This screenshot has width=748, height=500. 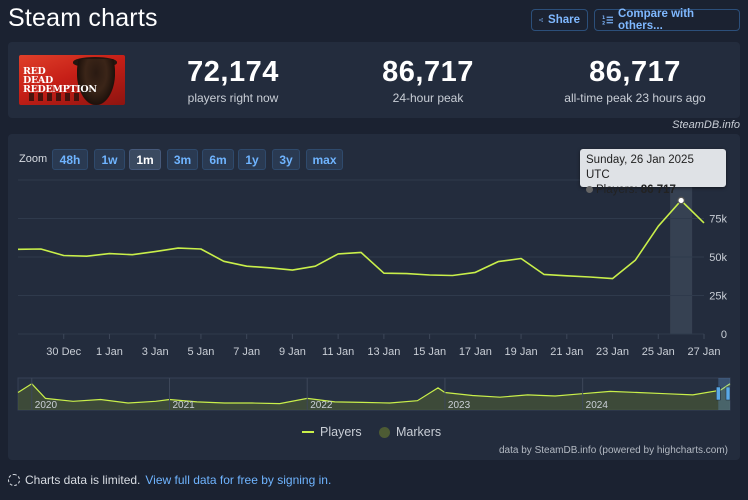 What do you see at coordinates (361, 239) in the screenshot?
I see `players-series-line` at bounding box center [361, 239].